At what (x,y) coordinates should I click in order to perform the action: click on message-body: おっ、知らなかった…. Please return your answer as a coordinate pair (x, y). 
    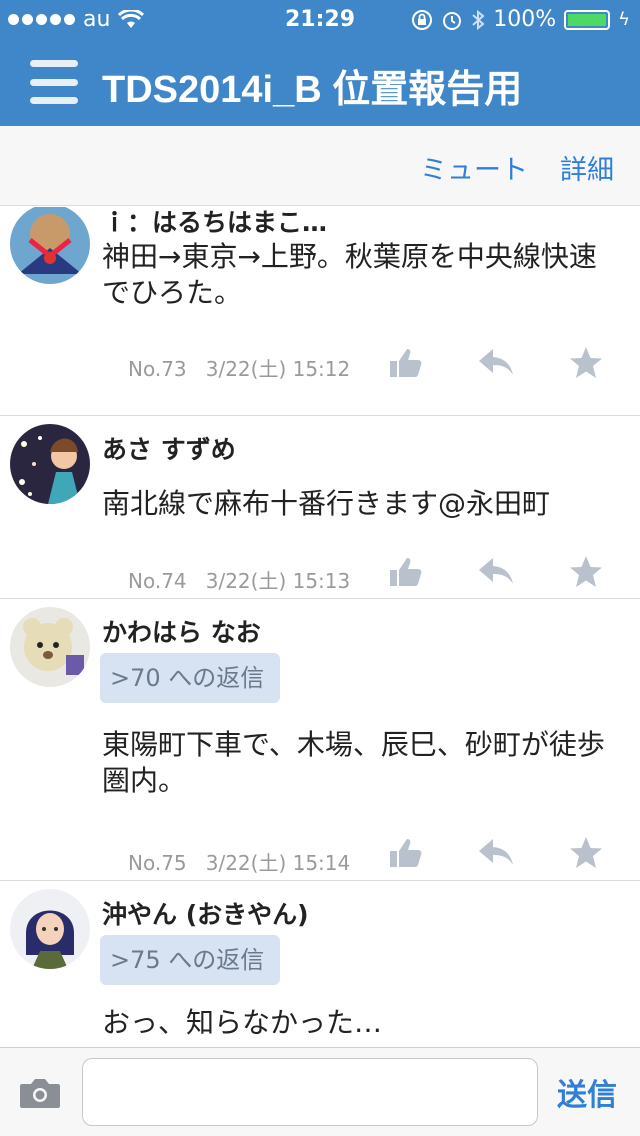
    Looking at the image, I should click on (242, 1022).